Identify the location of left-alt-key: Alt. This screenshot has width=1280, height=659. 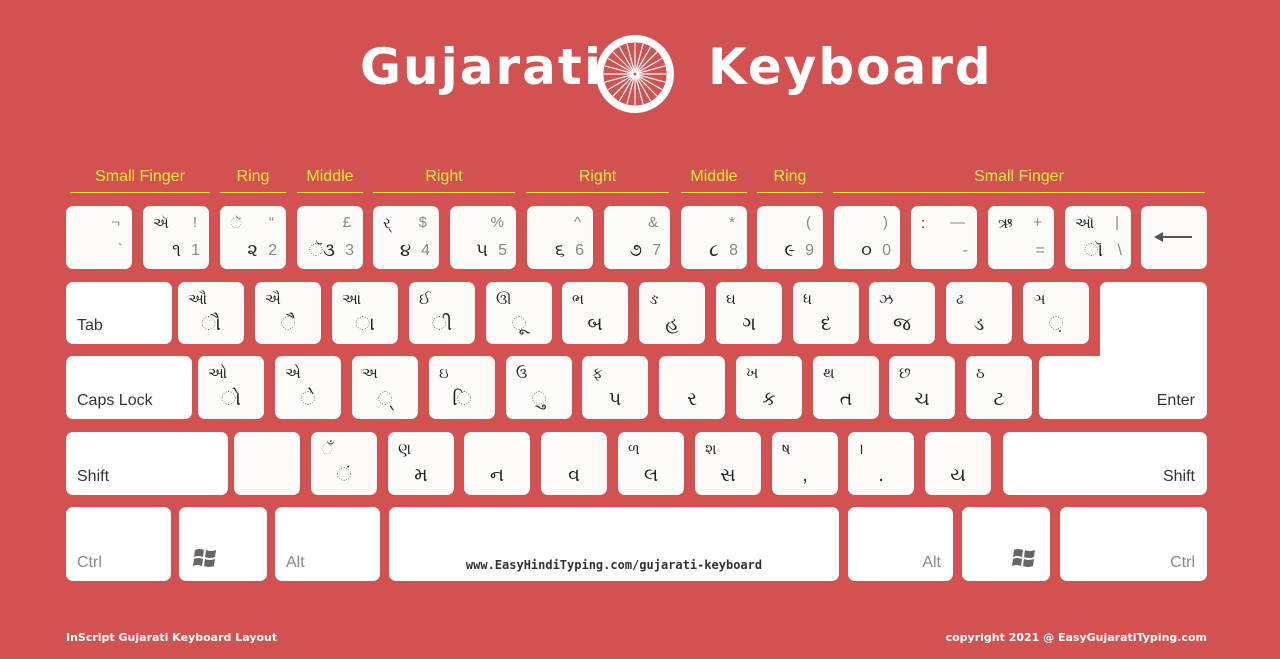
(327, 544).